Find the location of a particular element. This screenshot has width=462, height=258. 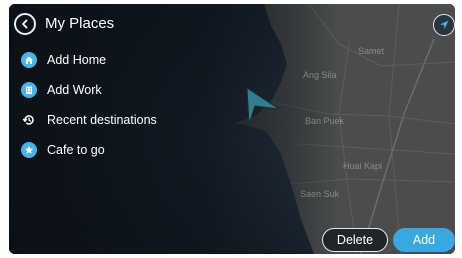

menu-item-label: Cafe to go is located at coordinates (76, 150).